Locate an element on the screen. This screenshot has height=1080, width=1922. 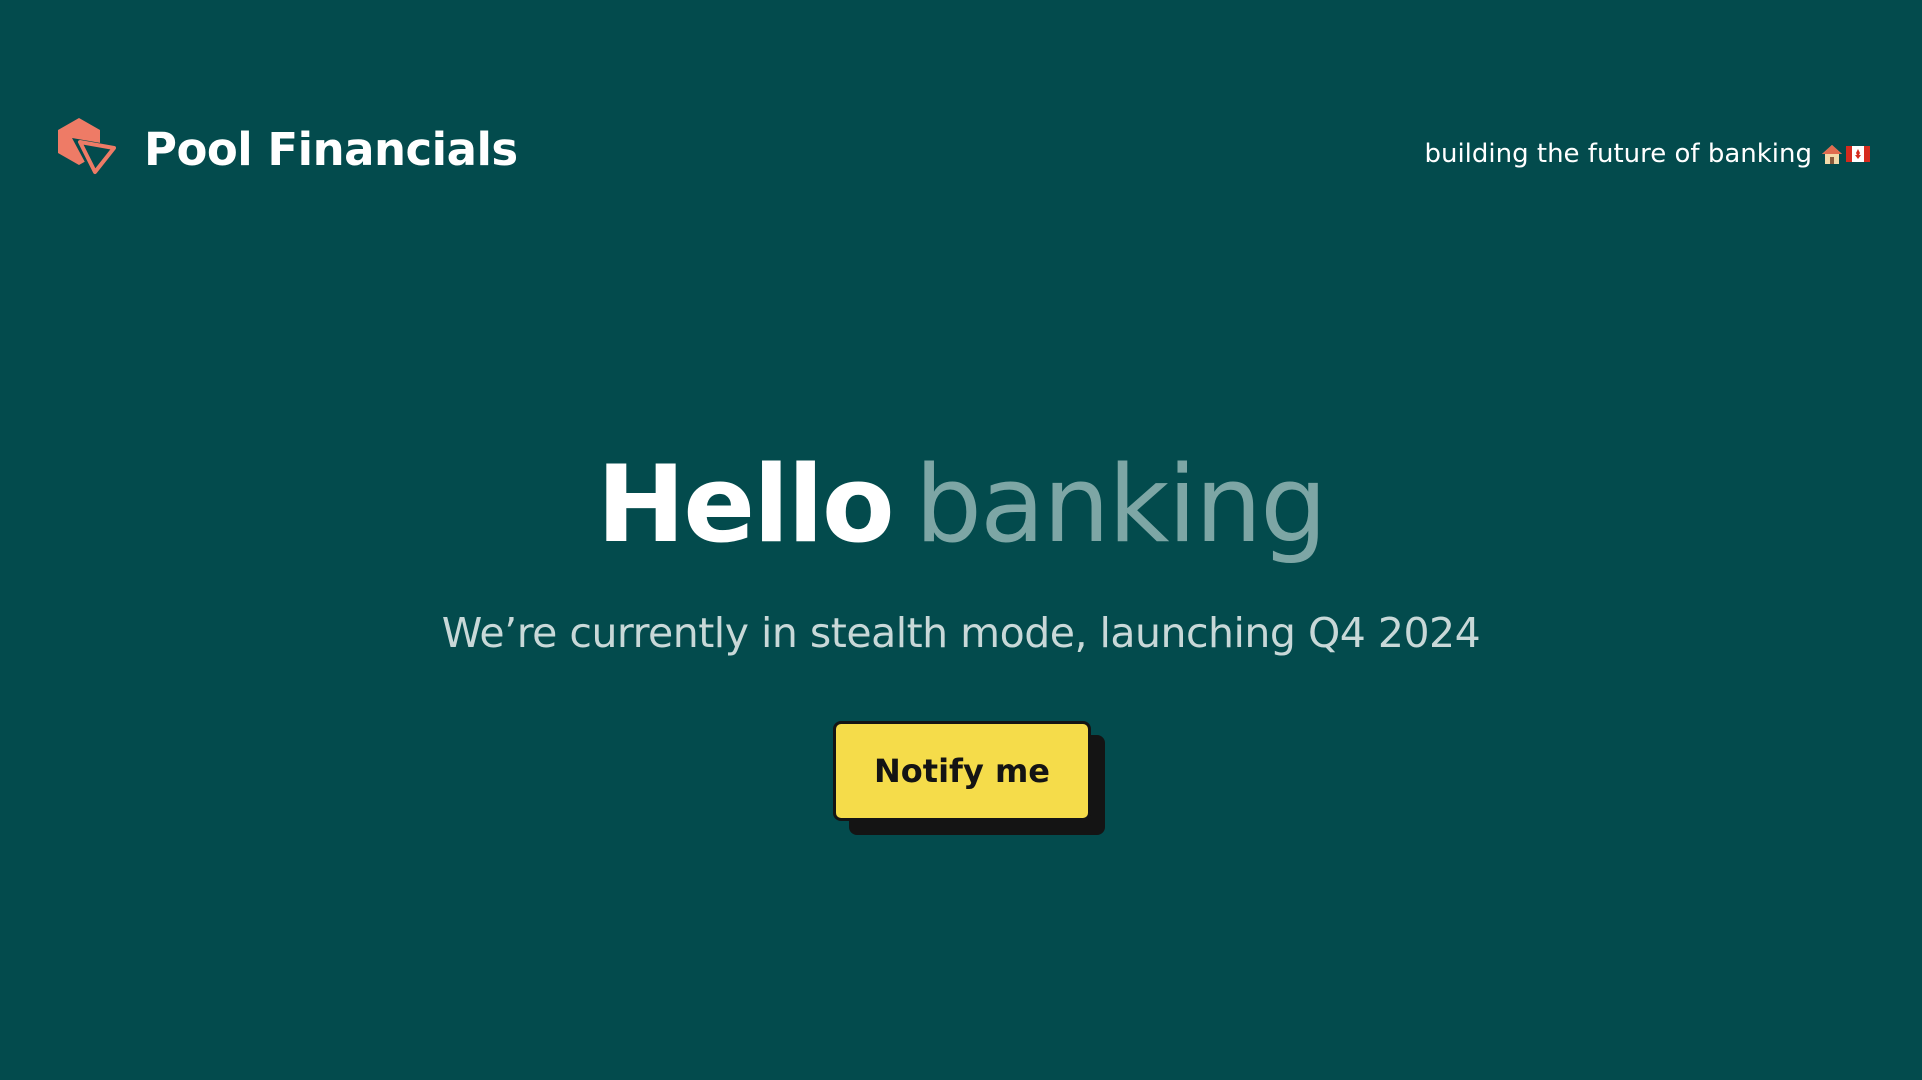
hero-title-word-1: Hello is located at coordinates (745, 504).